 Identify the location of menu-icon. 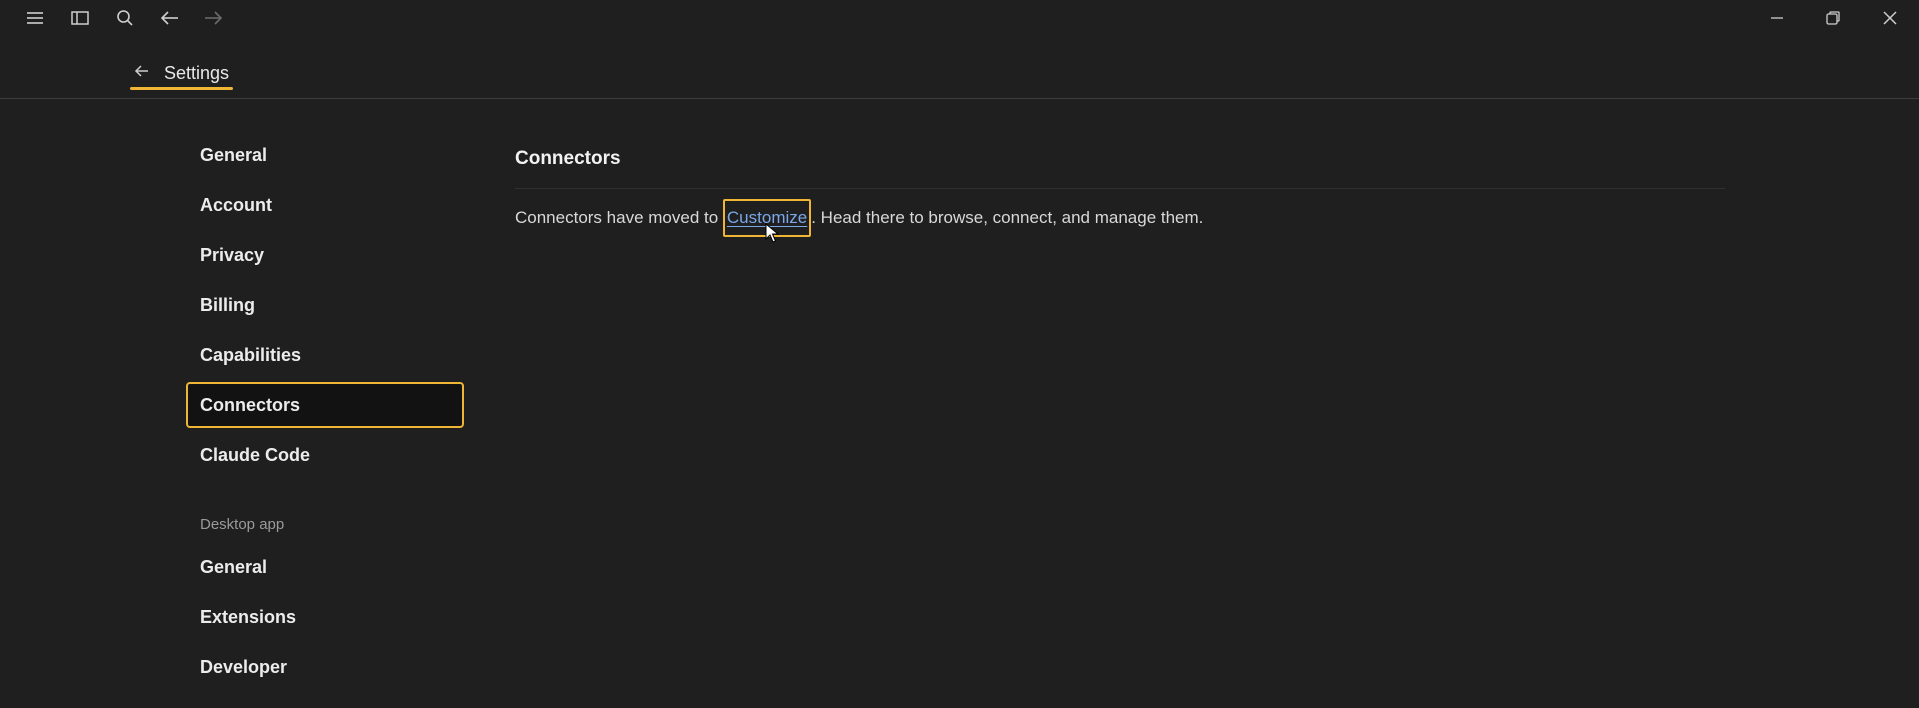
(35, 18).